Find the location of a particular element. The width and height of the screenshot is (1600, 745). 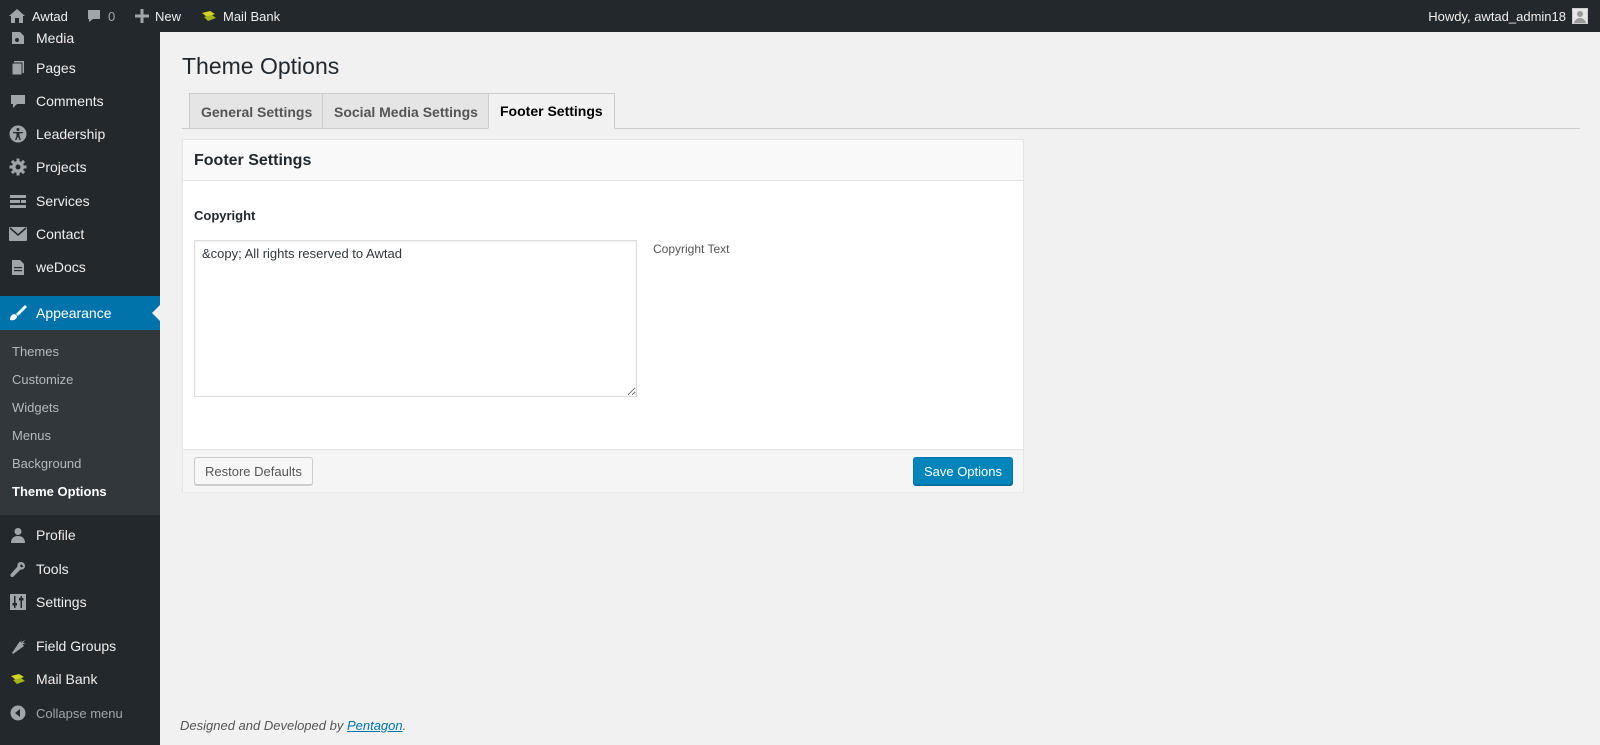

sidebar-item-services: Services is located at coordinates (80, 201).